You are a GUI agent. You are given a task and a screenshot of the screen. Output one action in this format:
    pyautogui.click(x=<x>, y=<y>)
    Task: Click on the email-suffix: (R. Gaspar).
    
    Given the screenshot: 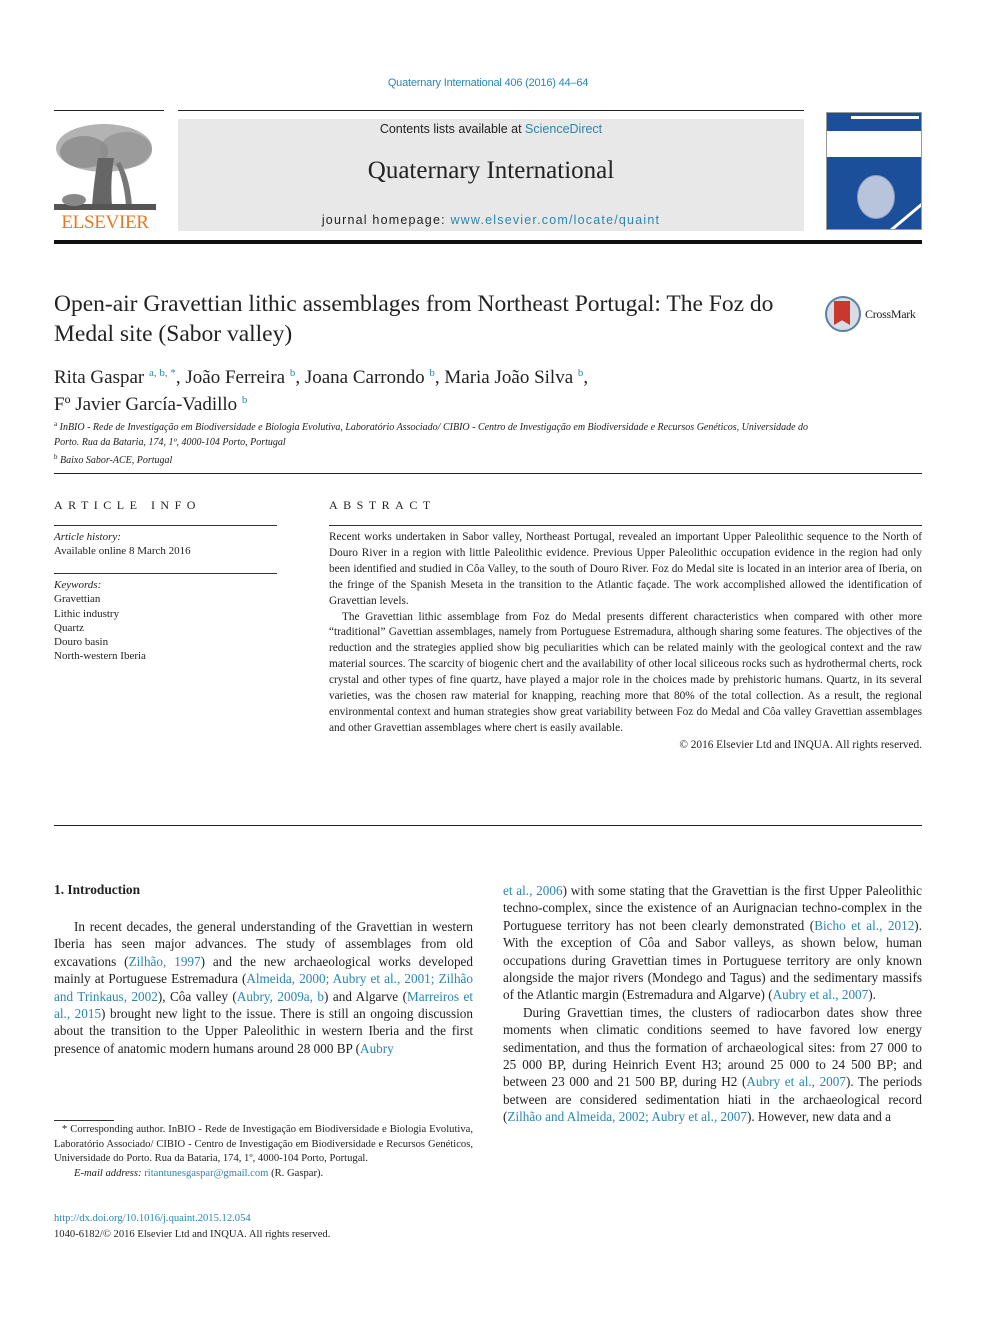 What is the action you would take?
    pyautogui.click(x=296, y=1174)
    